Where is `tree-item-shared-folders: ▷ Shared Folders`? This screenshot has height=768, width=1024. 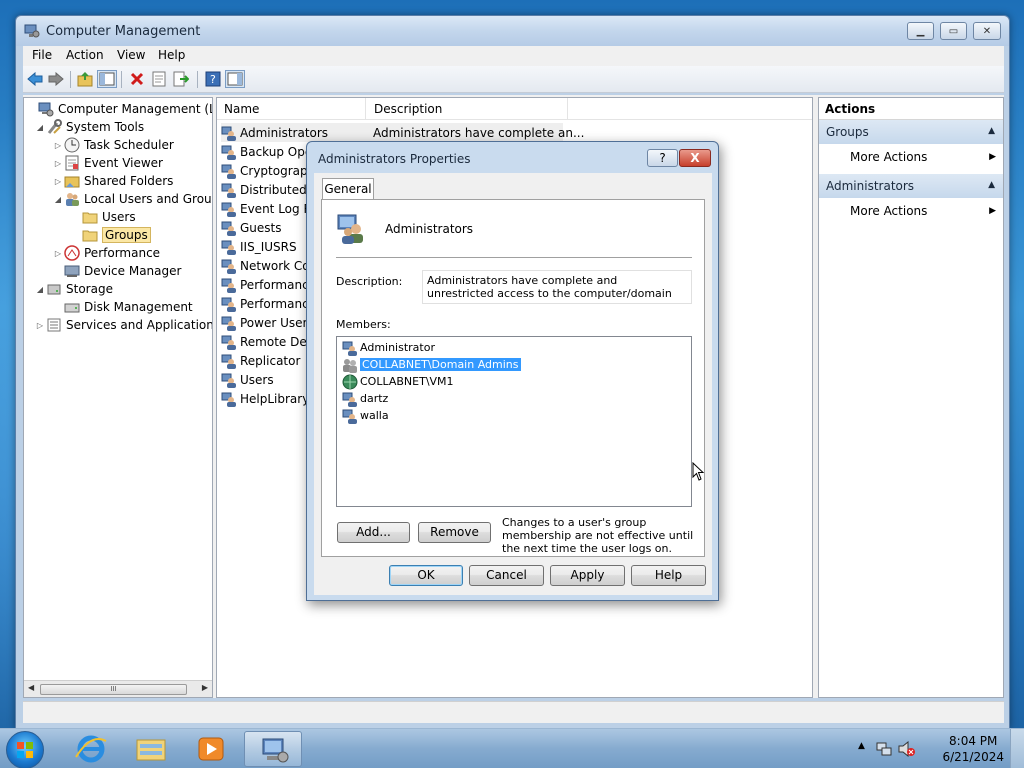
tree-item-shared-folders: ▷ Shared Folders is located at coordinates (112, 181).